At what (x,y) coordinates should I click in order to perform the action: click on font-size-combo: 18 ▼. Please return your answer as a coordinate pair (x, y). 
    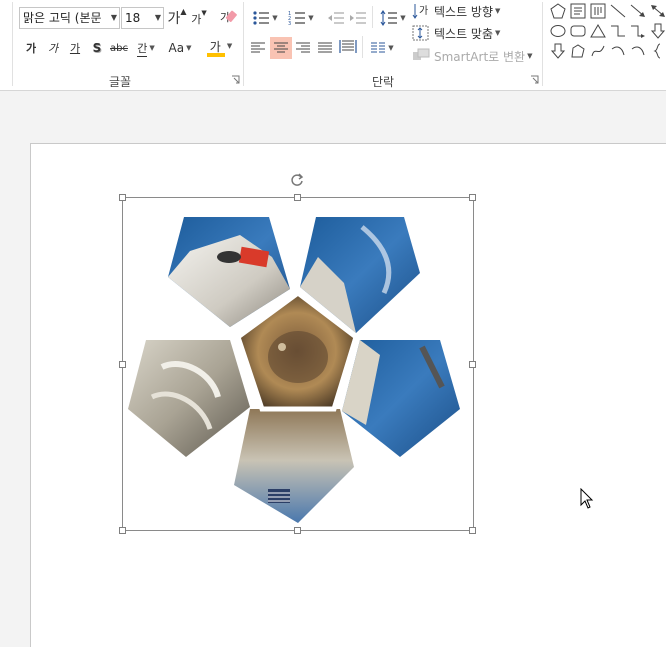
    Looking at the image, I should click on (142, 18).